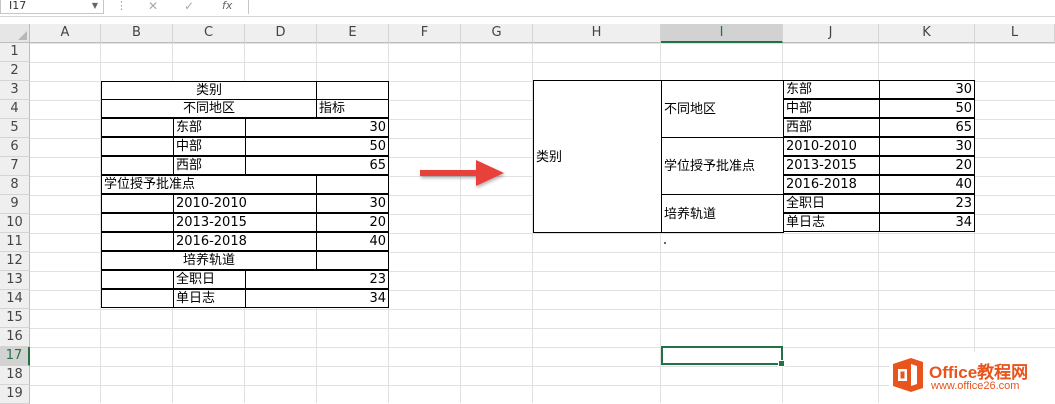 This screenshot has width=1055, height=404. Describe the element at coordinates (15, 337) in the screenshot. I see `row-header-16: 16` at that location.